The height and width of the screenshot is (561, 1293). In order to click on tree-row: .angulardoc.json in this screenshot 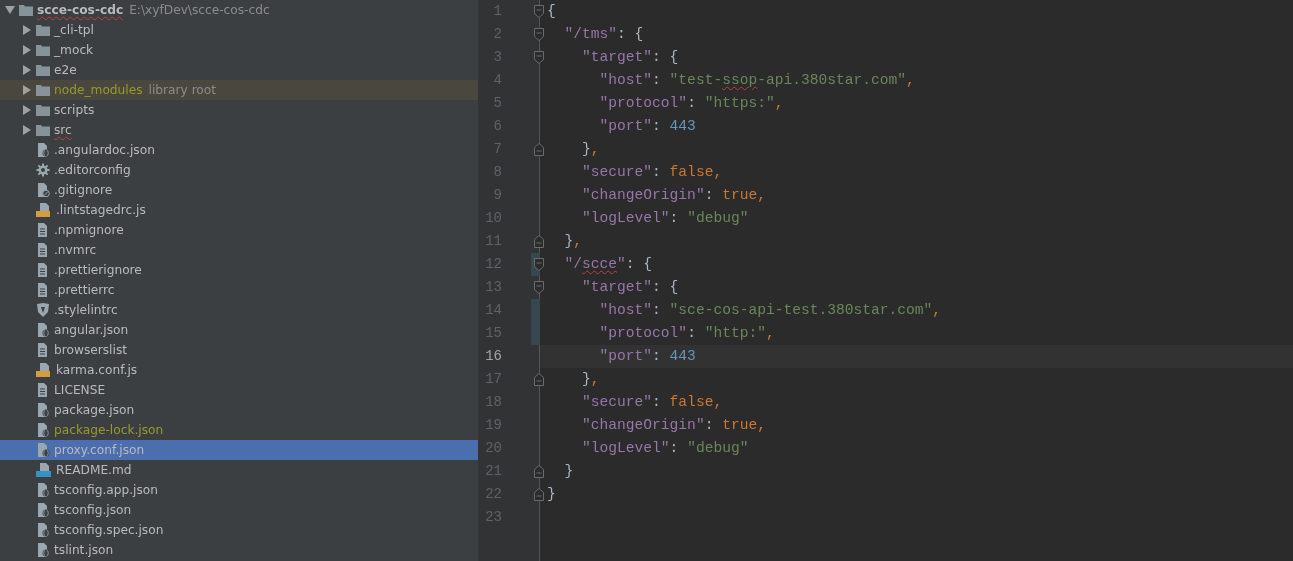, I will do `click(239, 150)`.